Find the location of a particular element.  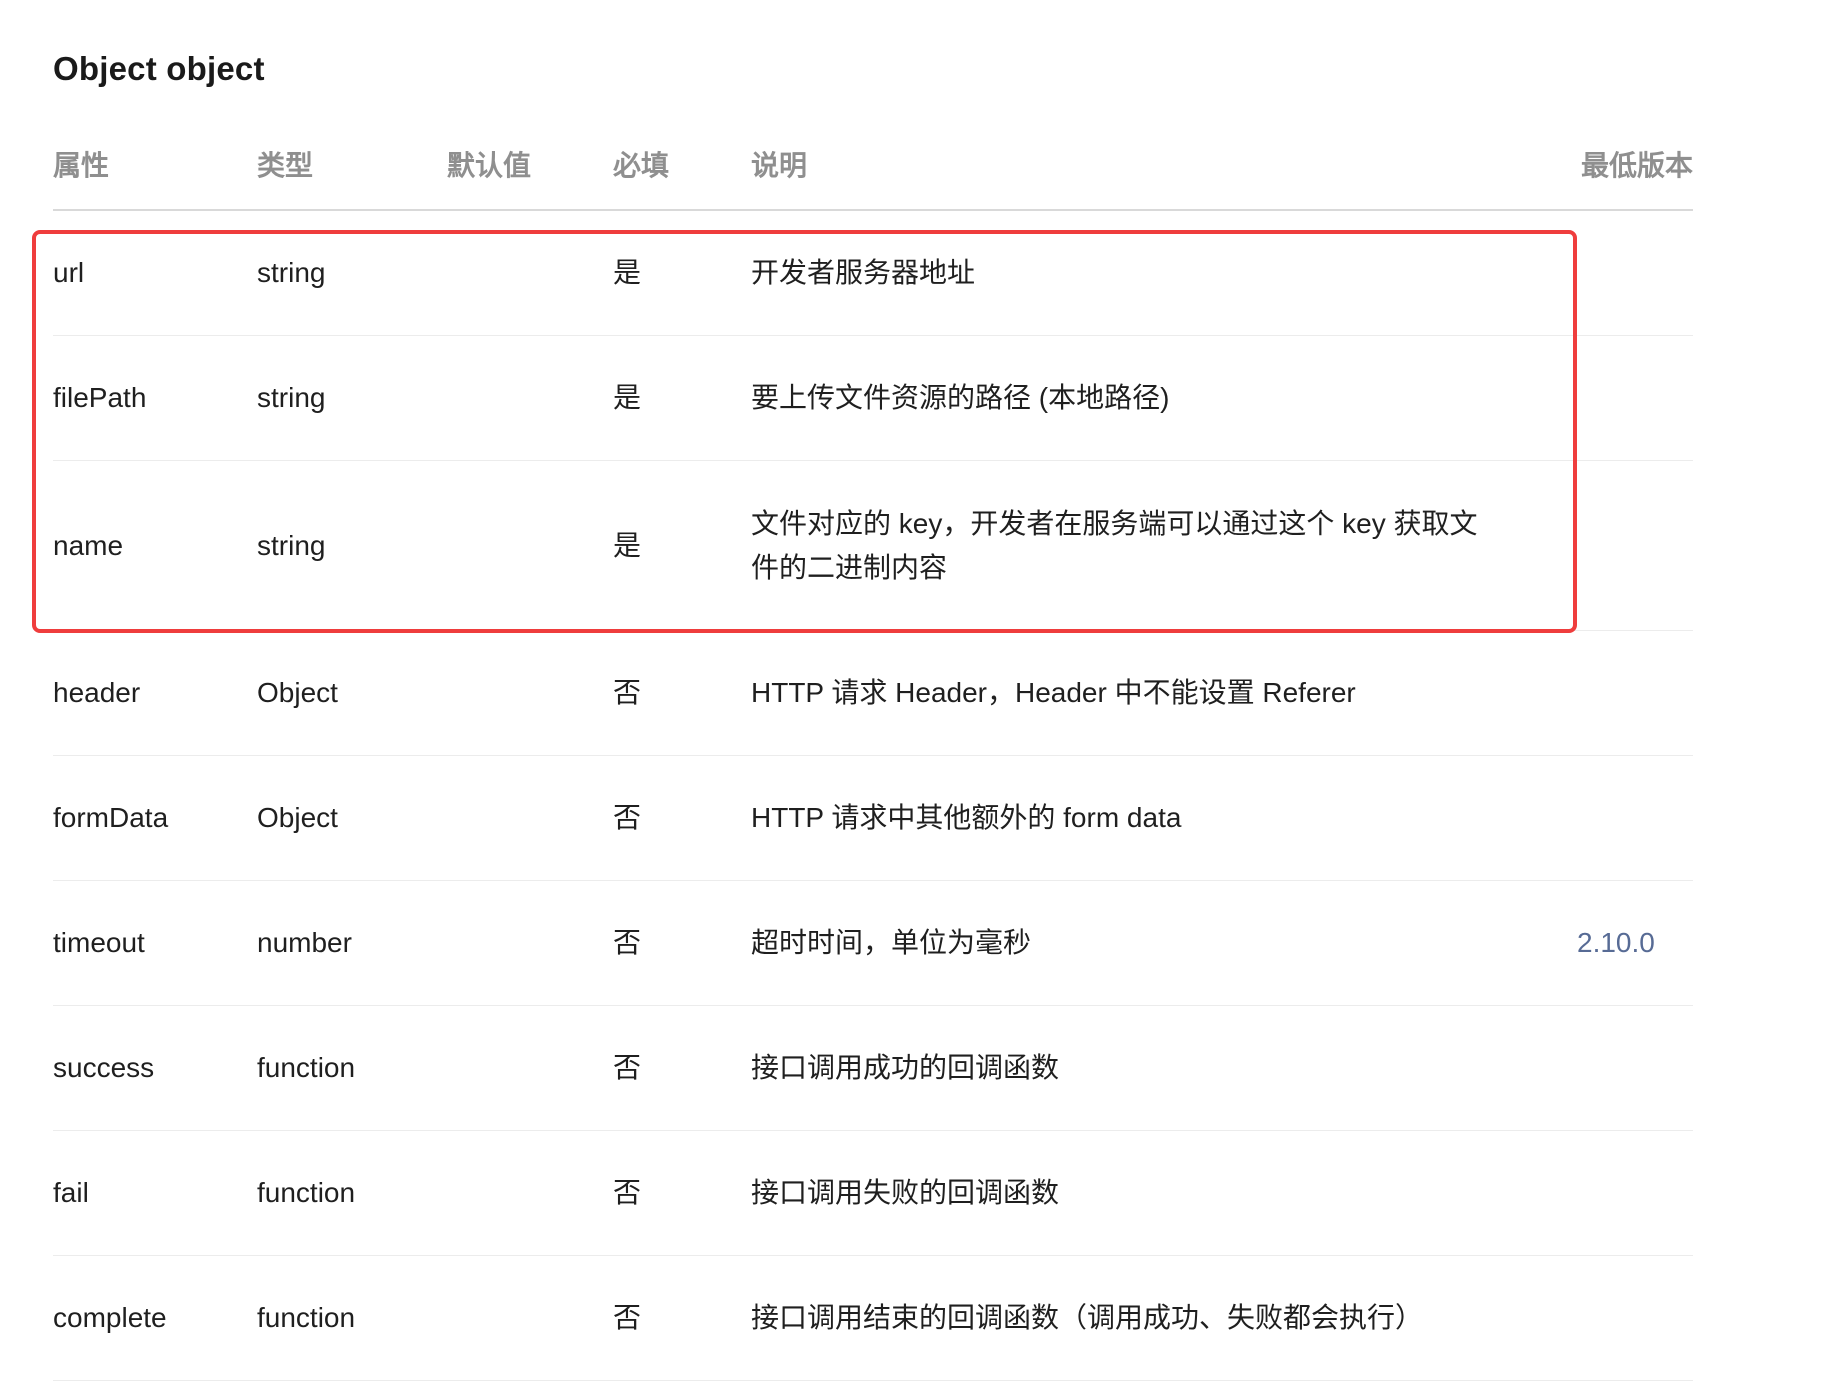

table-row: fail function 否 接口调用失败的回调函数 is located at coordinates (873, 1193).